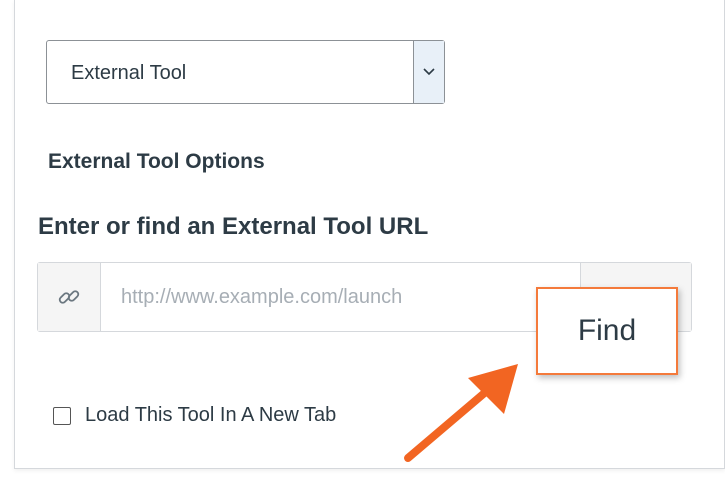 The image size is (725, 485). Describe the element at coordinates (341, 297) in the screenshot. I see `url-input` at that location.